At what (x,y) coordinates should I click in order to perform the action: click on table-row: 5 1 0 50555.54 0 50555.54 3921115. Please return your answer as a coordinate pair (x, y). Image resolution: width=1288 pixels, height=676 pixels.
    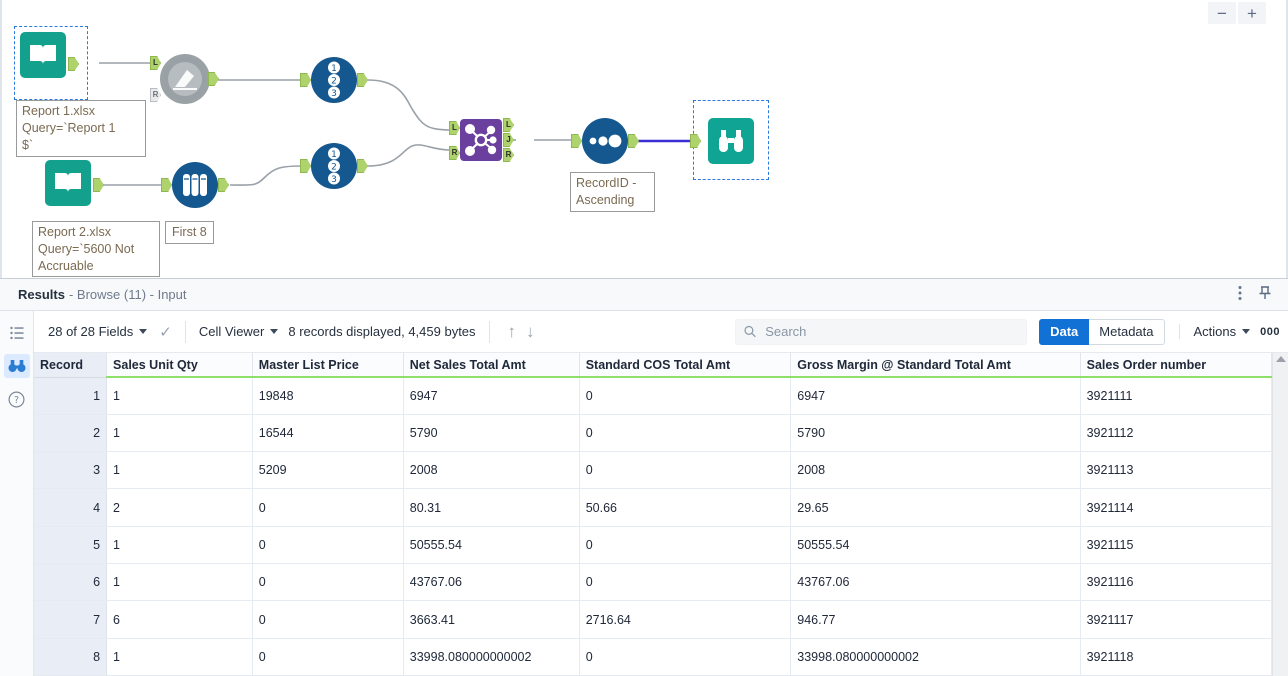
    Looking at the image, I should click on (653, 545).